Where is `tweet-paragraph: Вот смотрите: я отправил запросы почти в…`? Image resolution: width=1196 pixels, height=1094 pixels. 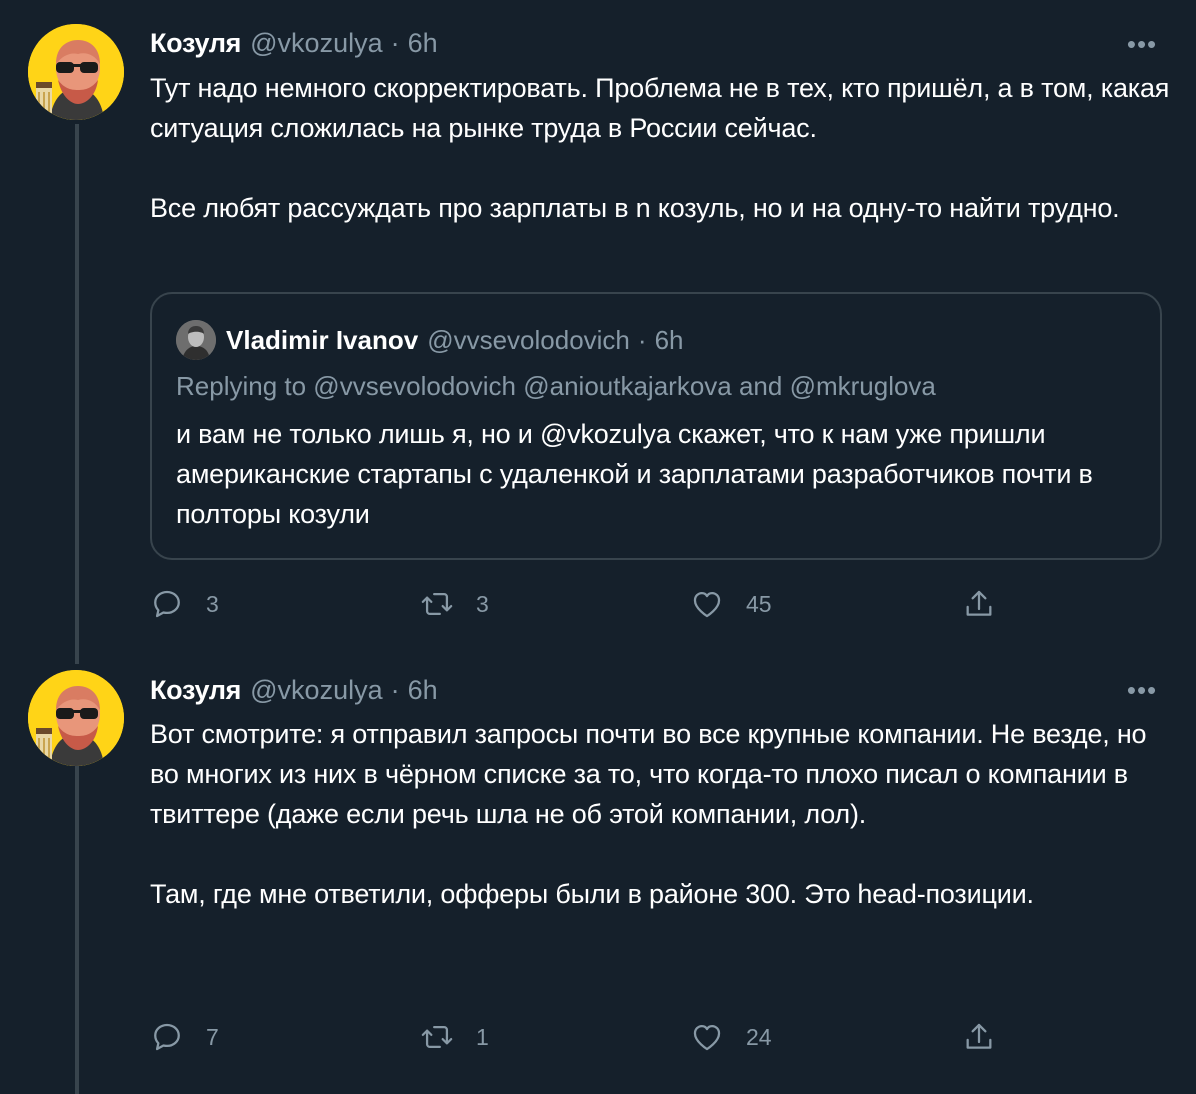
tweet-paragraph: Вот смотрите: я отправил запросы почти в… is located at coordinates (648, 774).